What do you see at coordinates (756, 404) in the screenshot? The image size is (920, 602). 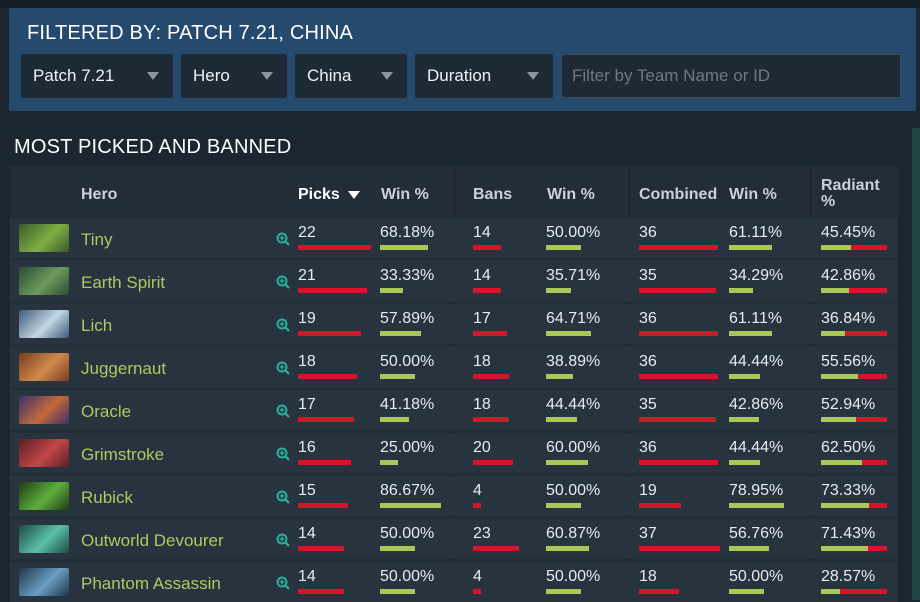 I see `combined-win-value: 42.86%` at bounding box center [756, 404].